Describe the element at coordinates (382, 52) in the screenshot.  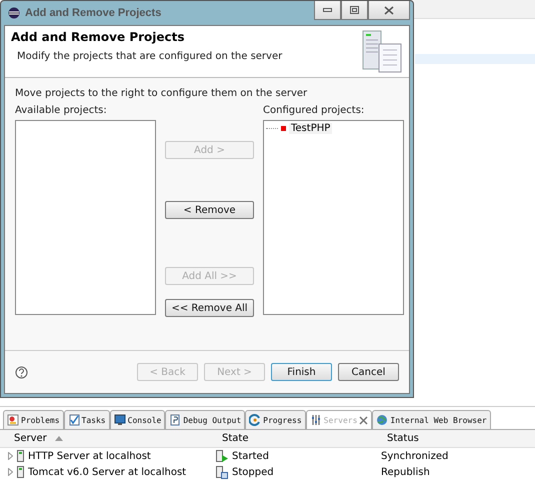
I see `server-document-icon` at that location.